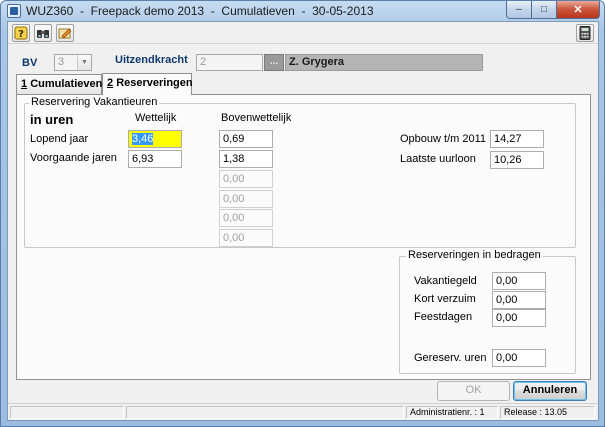 This screenshot has width=605, height=427. Describe the element at coordinates (246, 139) in the screenshot. I see `bovenwettelijk-input: 0,69` at that location.